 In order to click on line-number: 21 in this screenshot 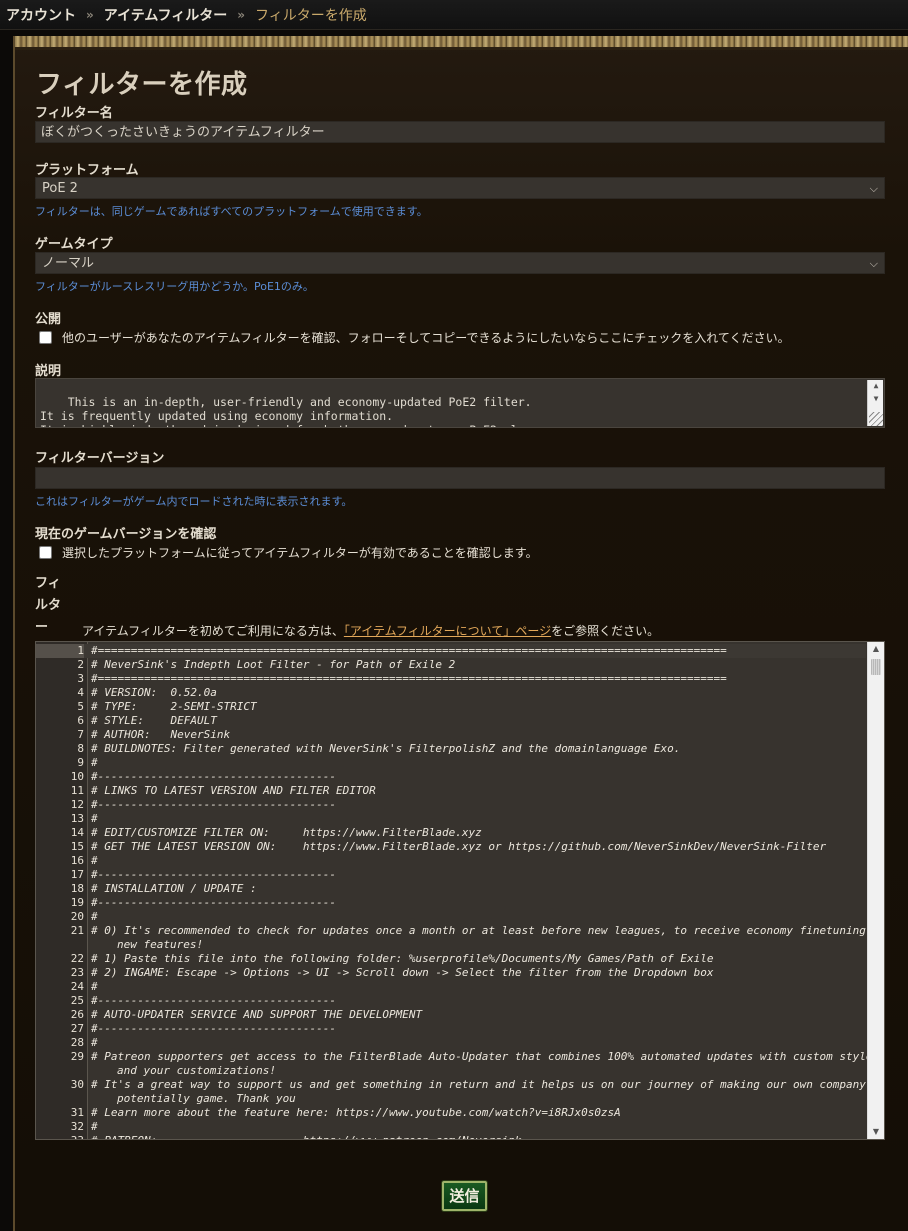, I will do `click(77, 930)`.